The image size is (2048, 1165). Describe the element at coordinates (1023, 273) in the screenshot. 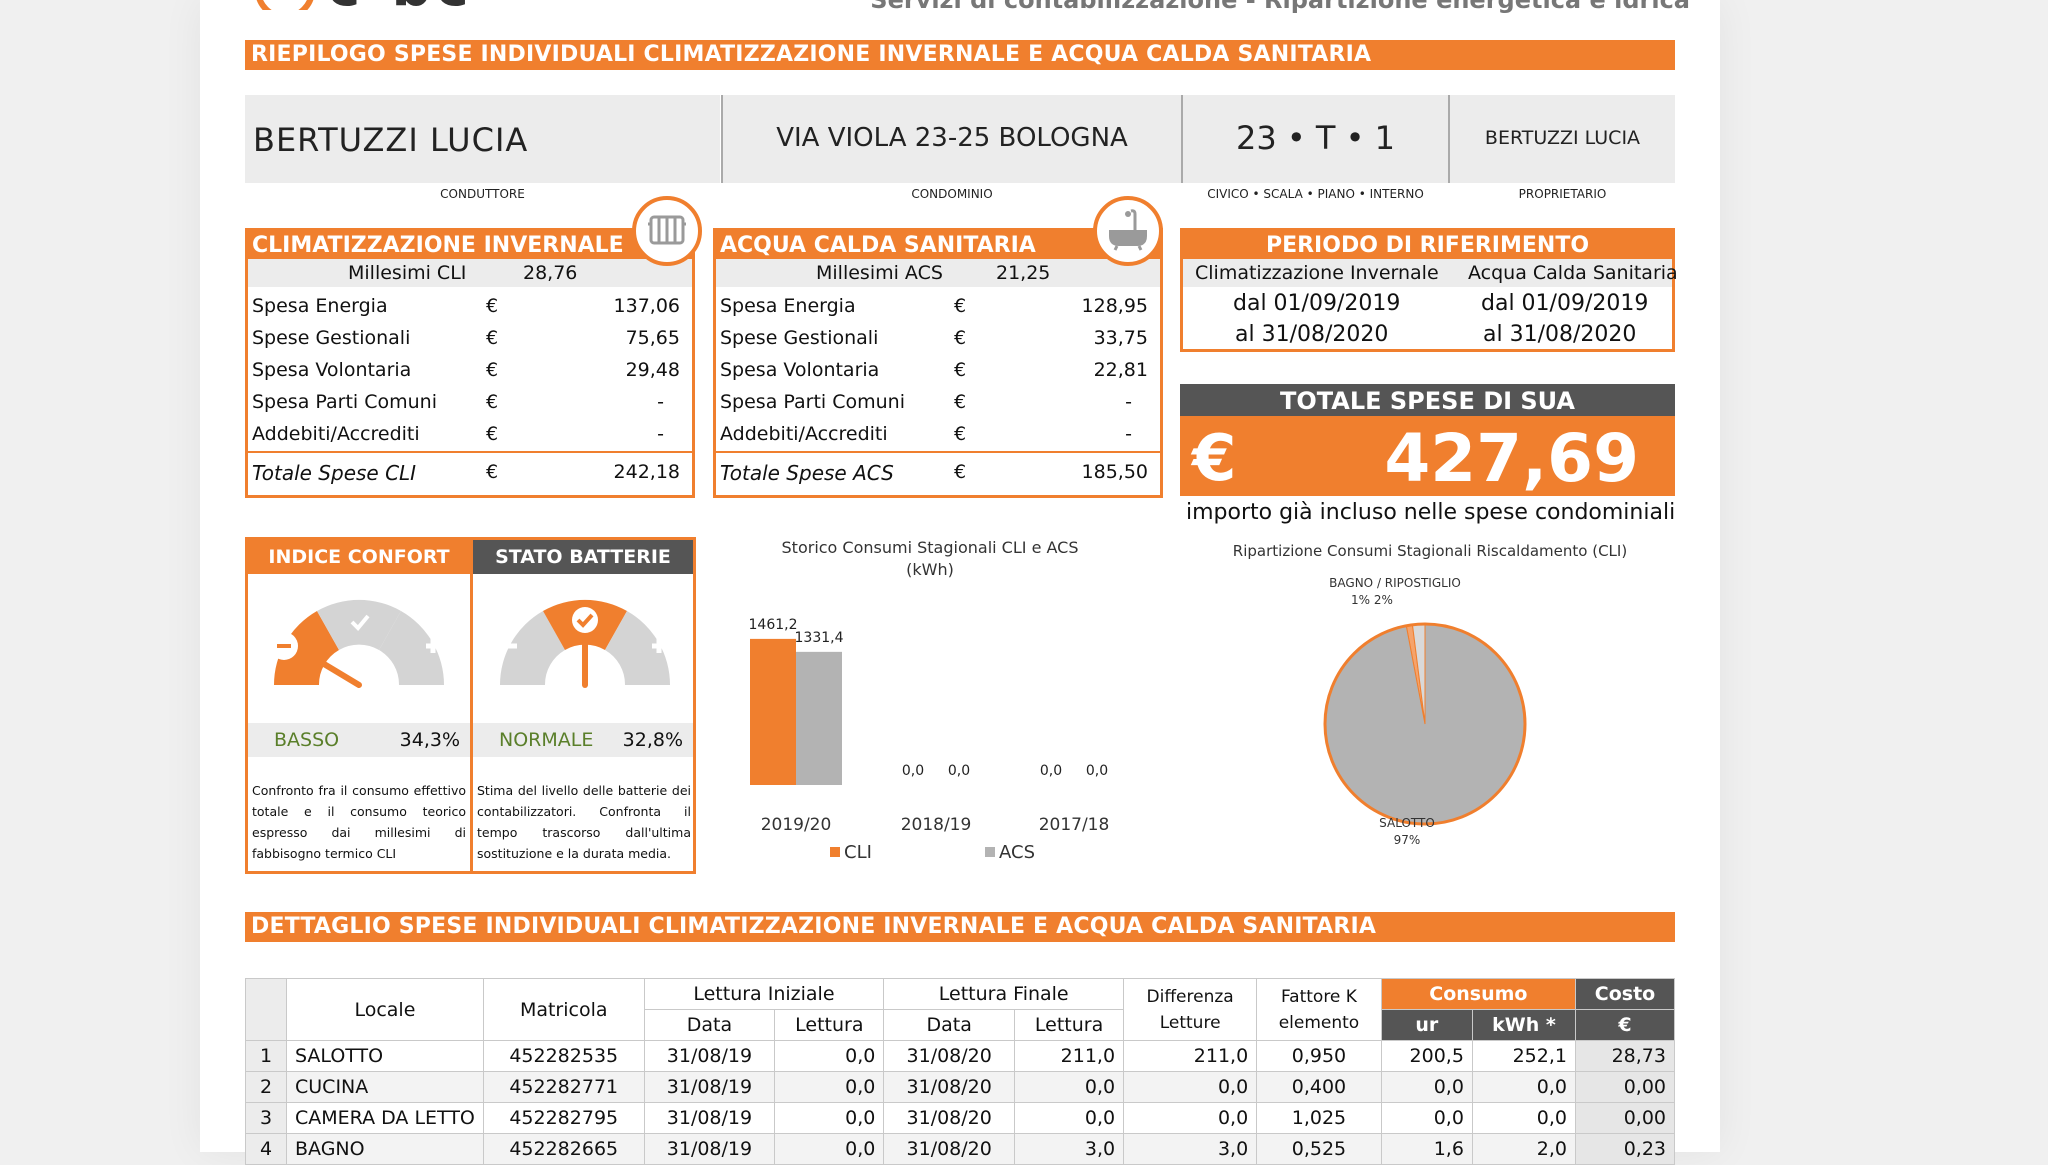

I see `acs-millesimi-value: 21,25` at that location.